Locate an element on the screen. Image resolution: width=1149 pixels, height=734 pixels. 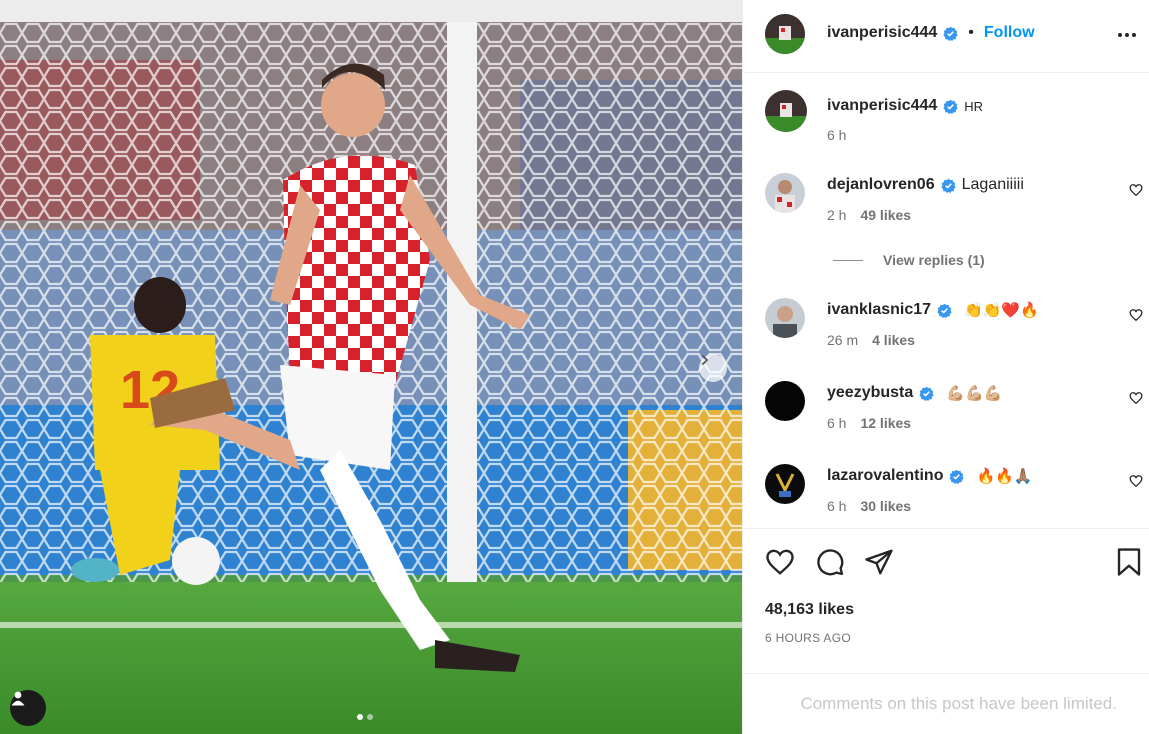
post-actions: 48,163 likes 6 HOURS AGO is located at coordinates (946, 600).